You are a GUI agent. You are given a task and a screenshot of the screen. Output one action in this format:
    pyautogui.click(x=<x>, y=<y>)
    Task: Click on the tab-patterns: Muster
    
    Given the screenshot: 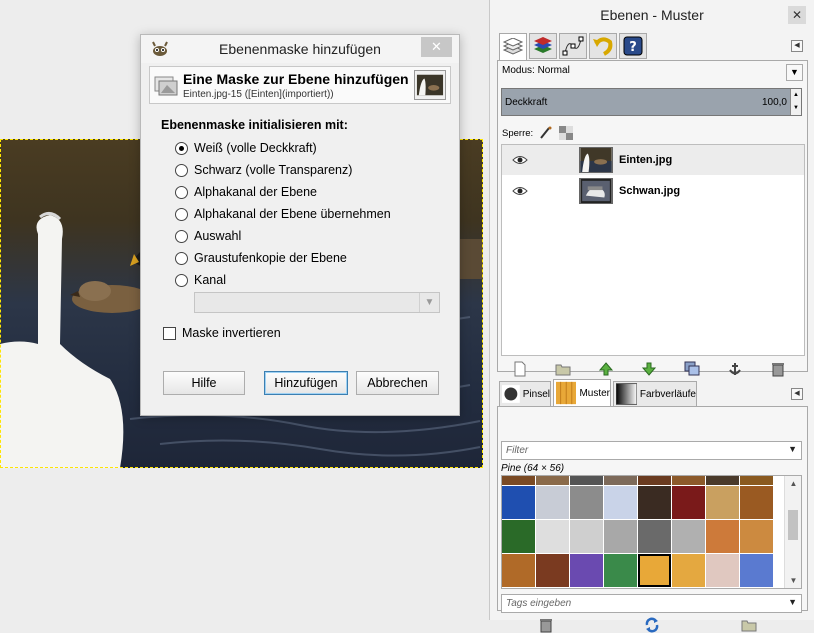 What is the action you would take?
    pyautogui.click(x=582, y=393)
    